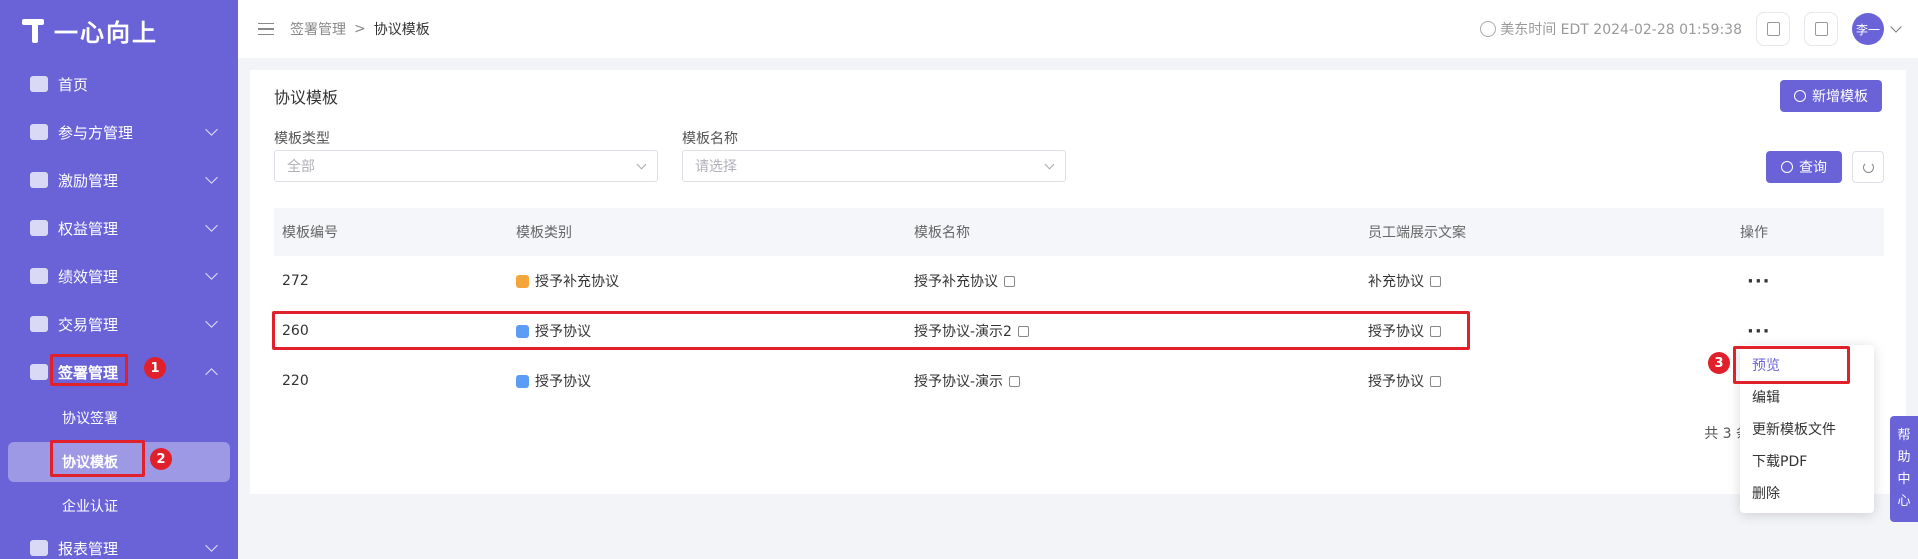  I want to click on equity-icon, so click(39, 228).